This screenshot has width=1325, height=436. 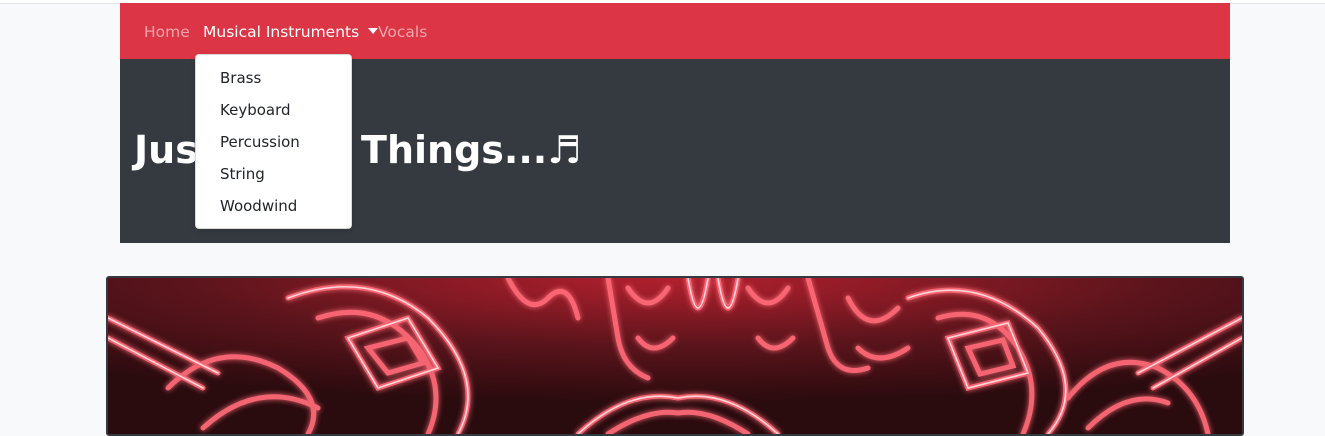 What do you see at coordinates (258, 206) in the screenshot?
I see `dropdown-item-woodwind: Woodwind` at bounding box center [258, 206].